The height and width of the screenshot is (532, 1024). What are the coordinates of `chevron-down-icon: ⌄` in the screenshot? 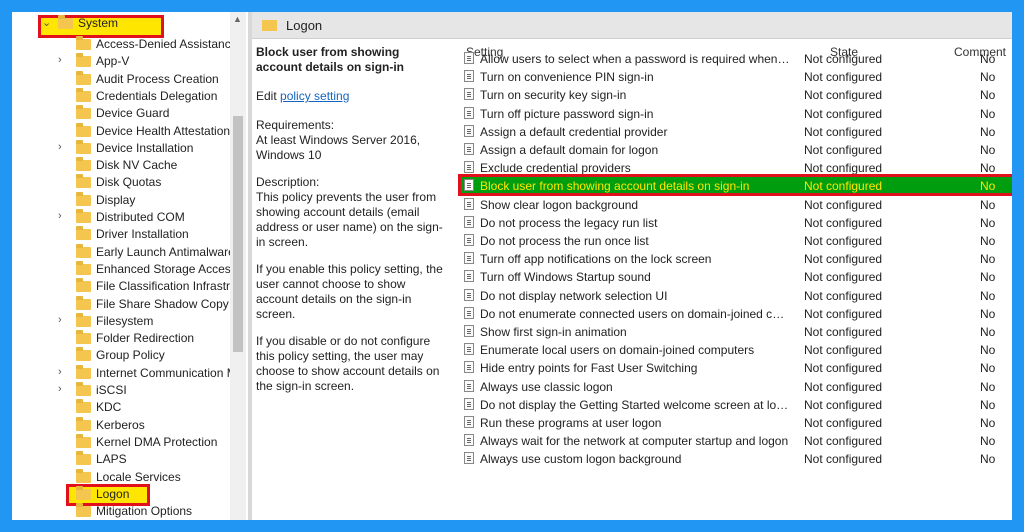 It's located at (47, 22).